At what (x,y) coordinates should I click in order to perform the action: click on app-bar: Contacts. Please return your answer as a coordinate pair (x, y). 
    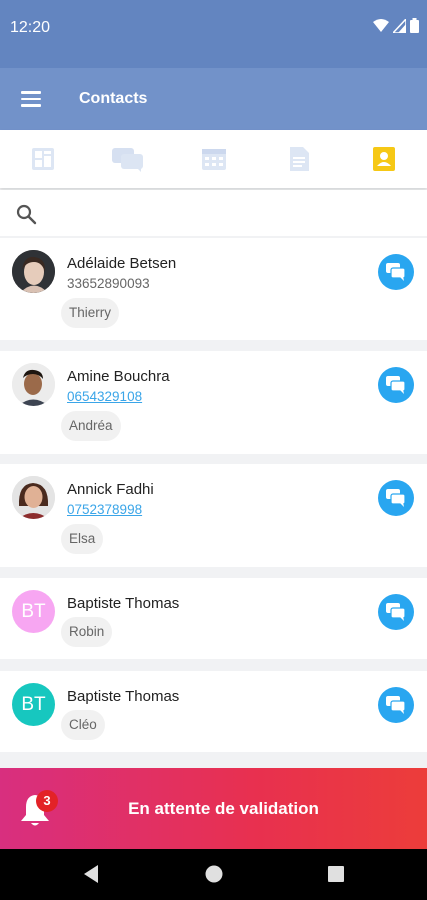
    Looking at the image, I should click on (213, 99).